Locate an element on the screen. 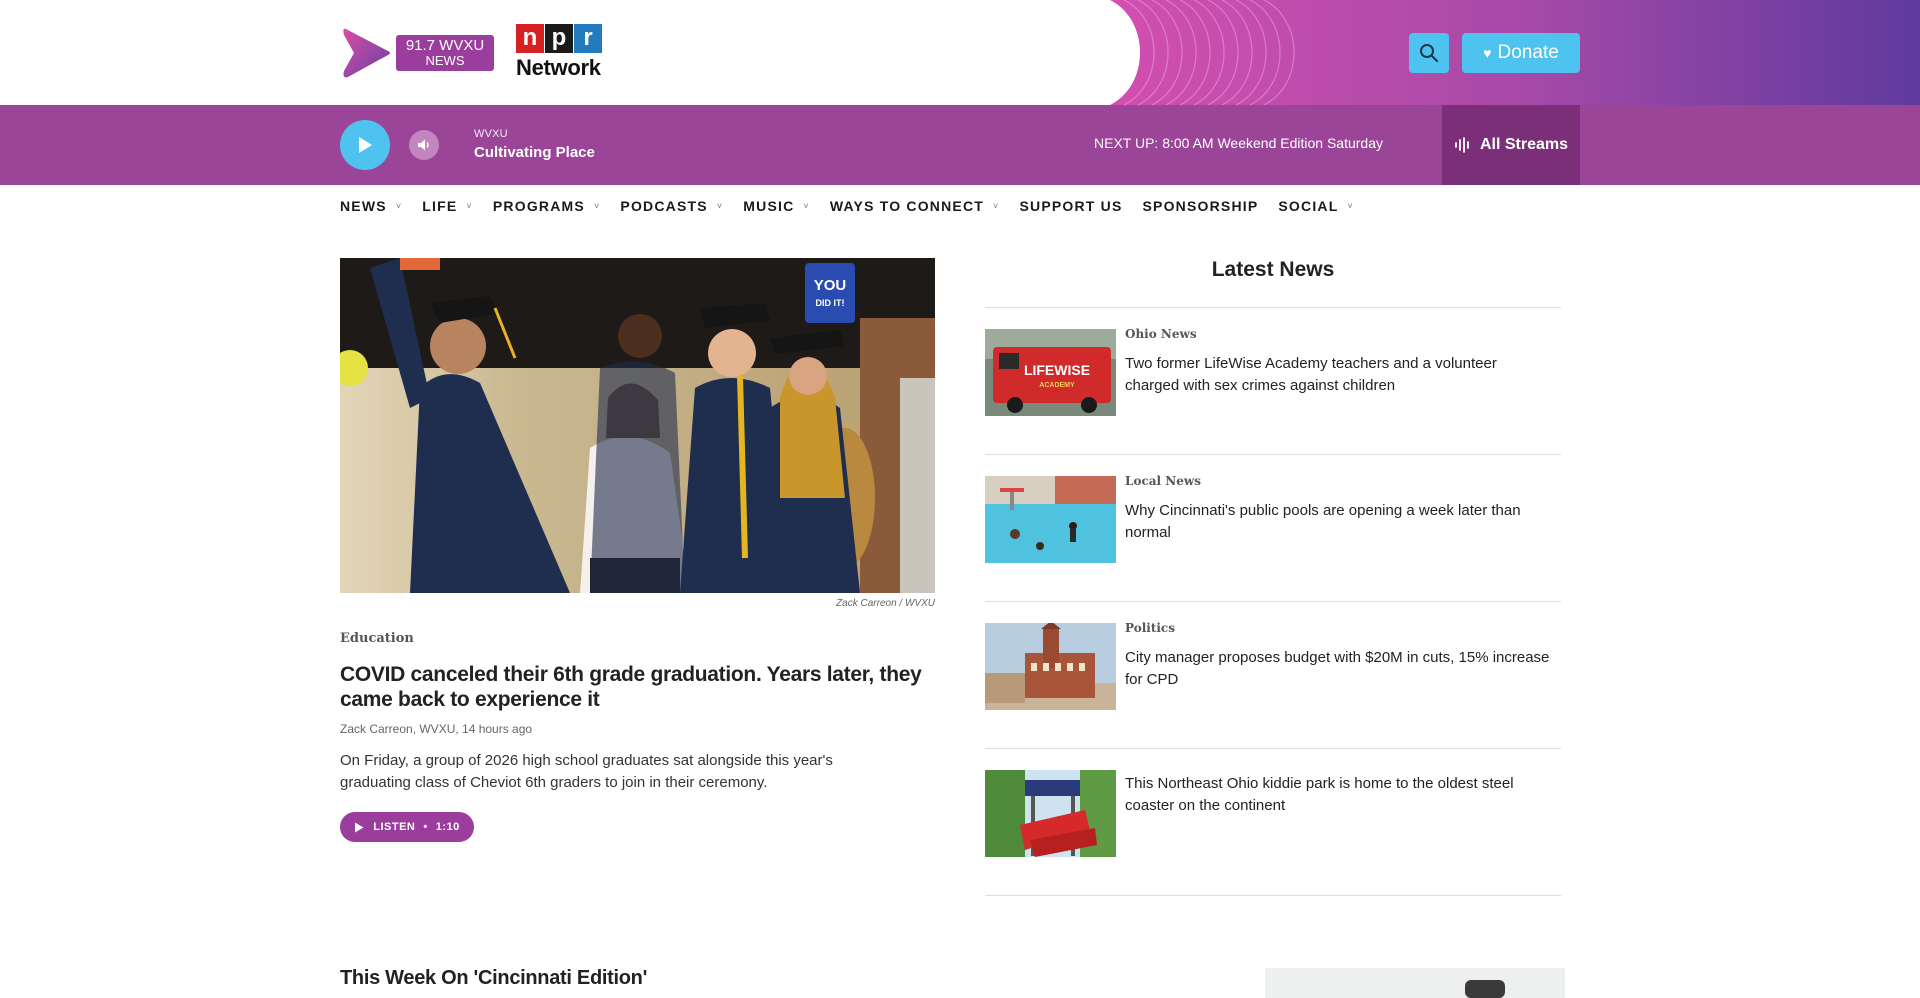 The width and height of the screenshot is (1920, 998). story-category: Education is located at coordinates (377, 638).